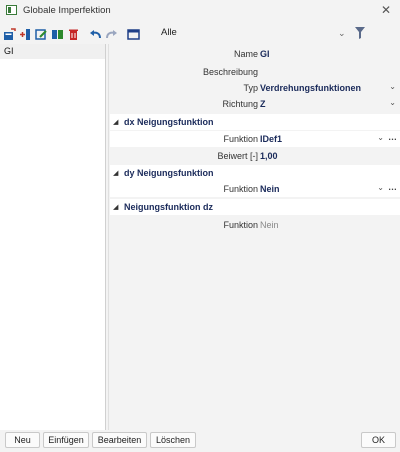 The image size is (400, 452). Describe the element at coordinates (250, 88) in the screenshot. I see `typ-label: Typ` at that location.